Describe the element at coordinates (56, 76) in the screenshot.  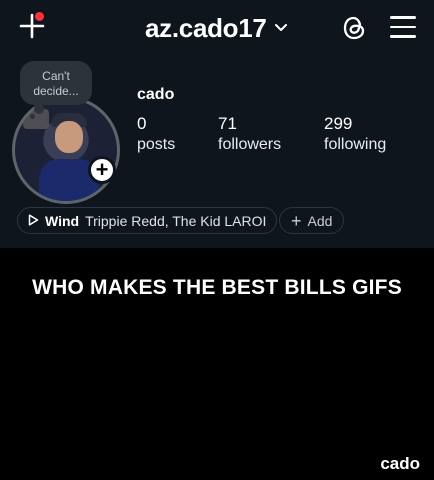
I see `note-text-line1: Can't` at that location.